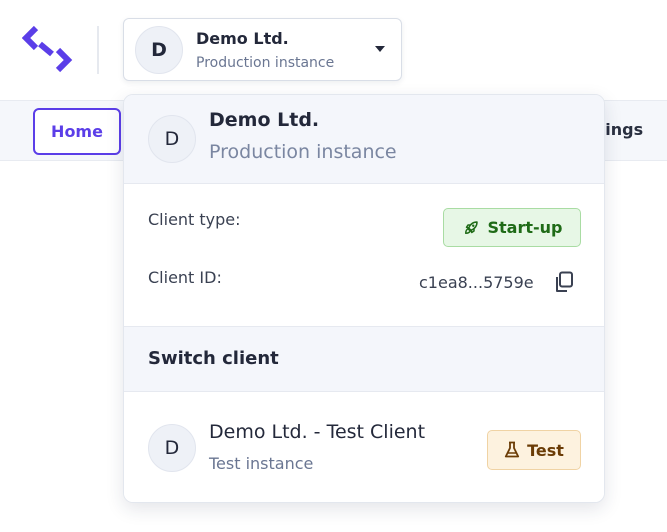 This screenshot has height=532, width=667. I want to click on brand-logo-icon, so click(48, 50).